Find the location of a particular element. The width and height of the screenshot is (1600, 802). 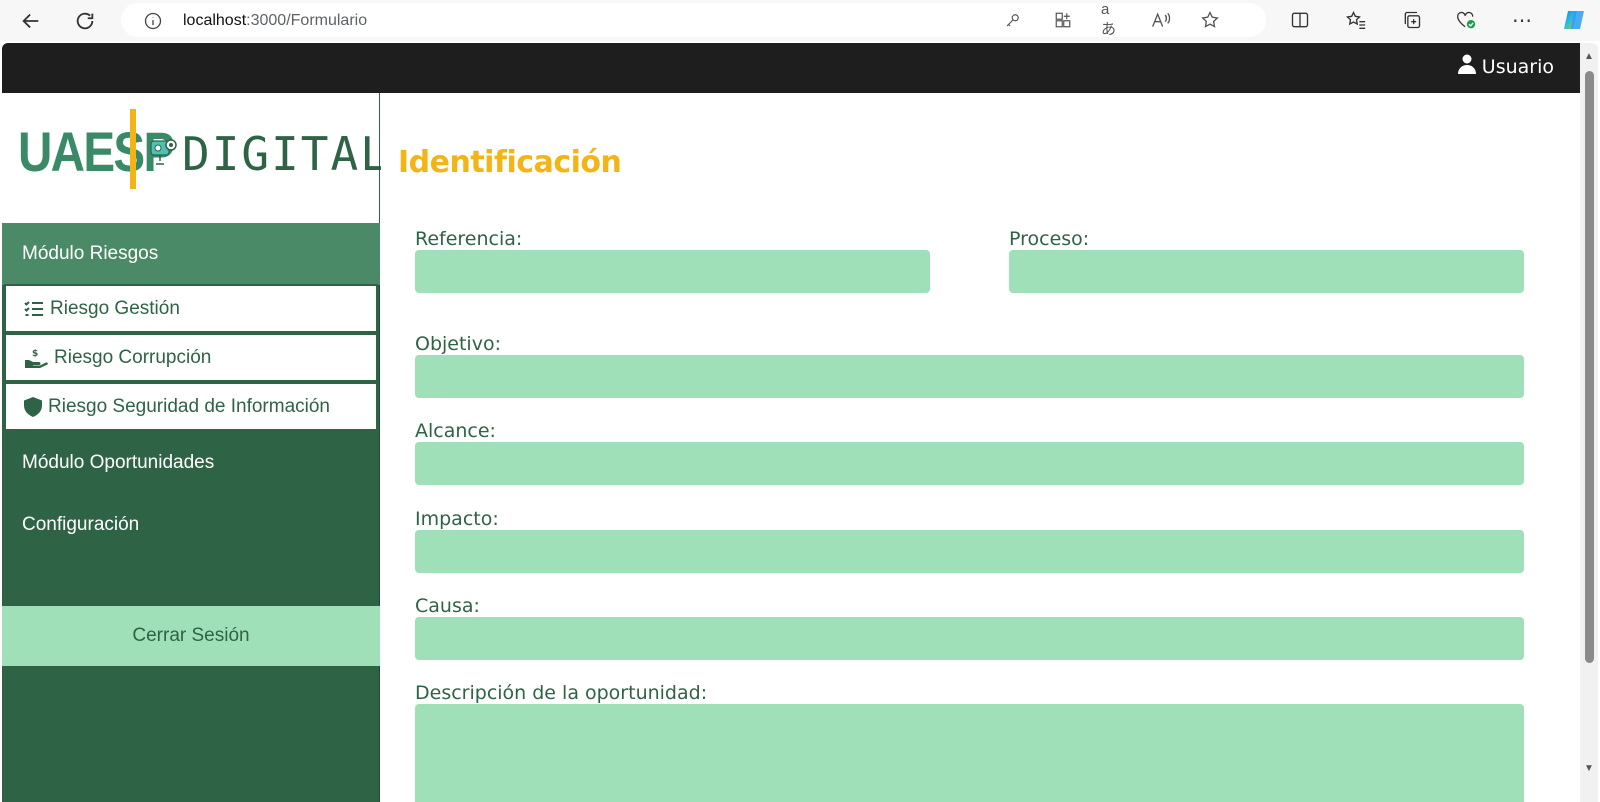

sidebar-item-riesgo-seguridad: Riesgo Seguridad de Información is located at coordinates (191, 406).